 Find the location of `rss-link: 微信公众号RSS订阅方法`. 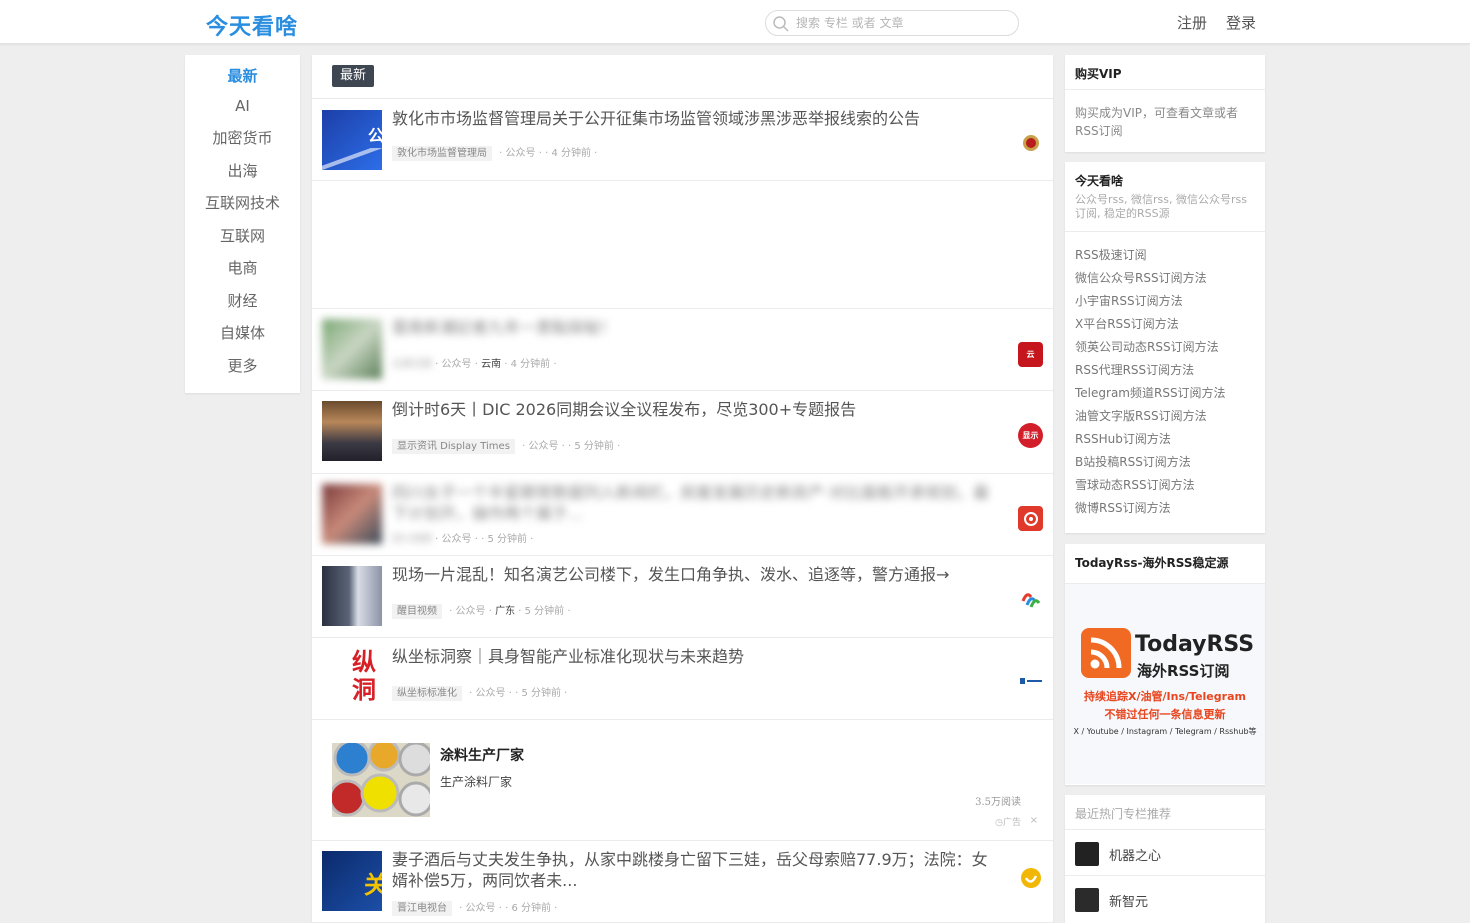

rss-link: 微信公众号RSS订阅方法 is located at coordinates (1165, 278).